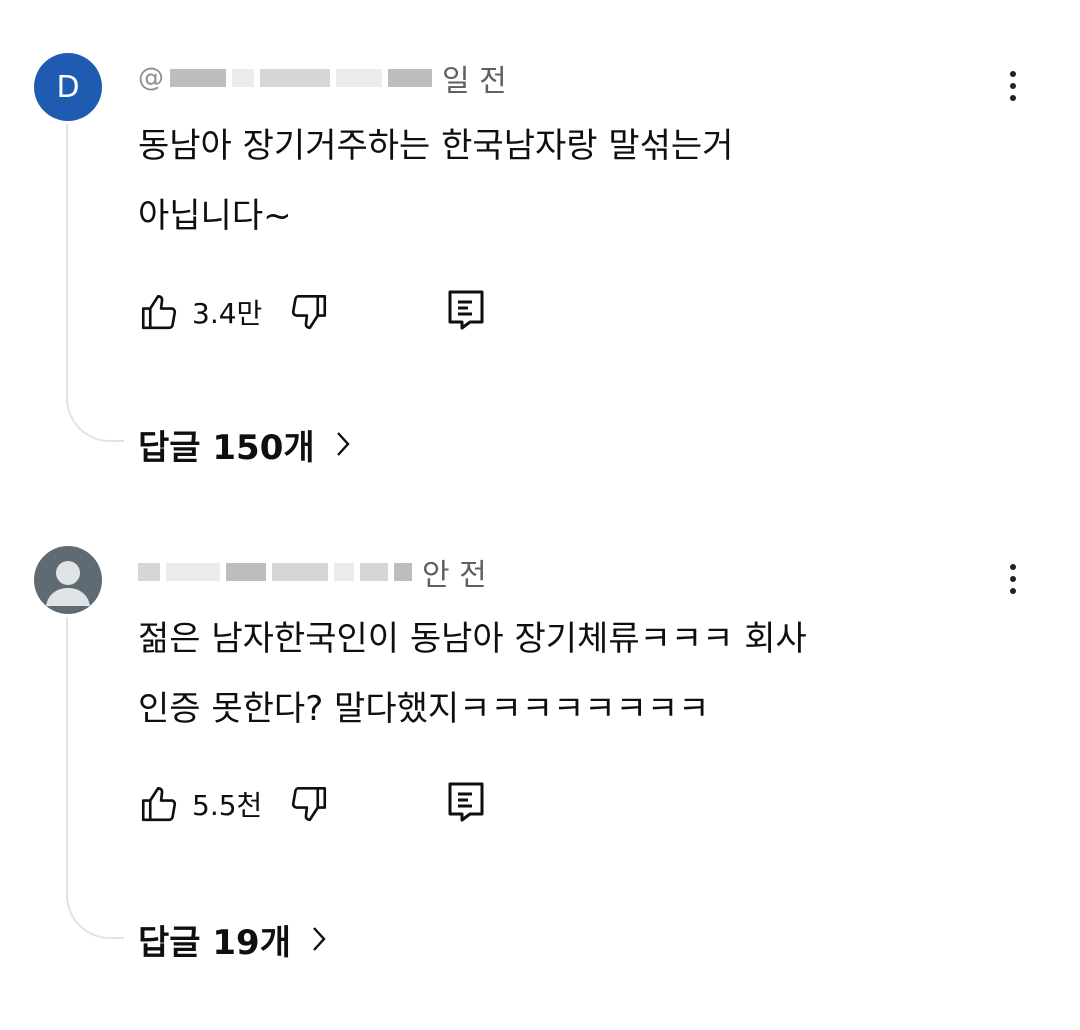  What do you see at coordinates (227, 805) in the screenshot?
I see `like-count: 5.5천` at bounding box center [227, 805].